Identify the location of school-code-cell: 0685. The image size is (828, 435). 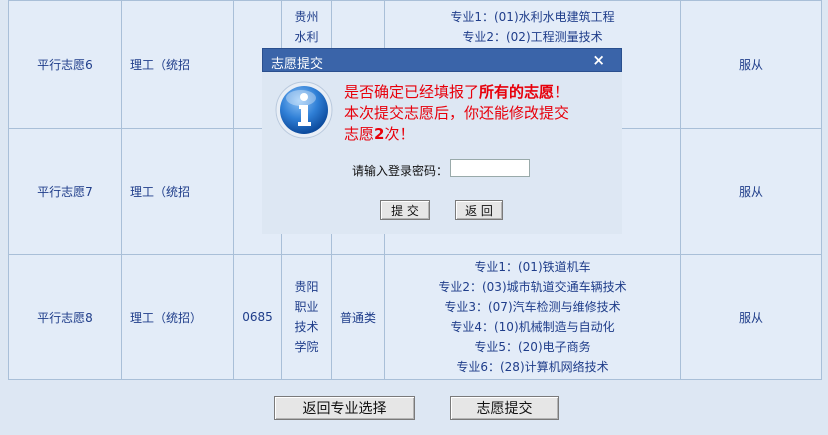
(257, 317).